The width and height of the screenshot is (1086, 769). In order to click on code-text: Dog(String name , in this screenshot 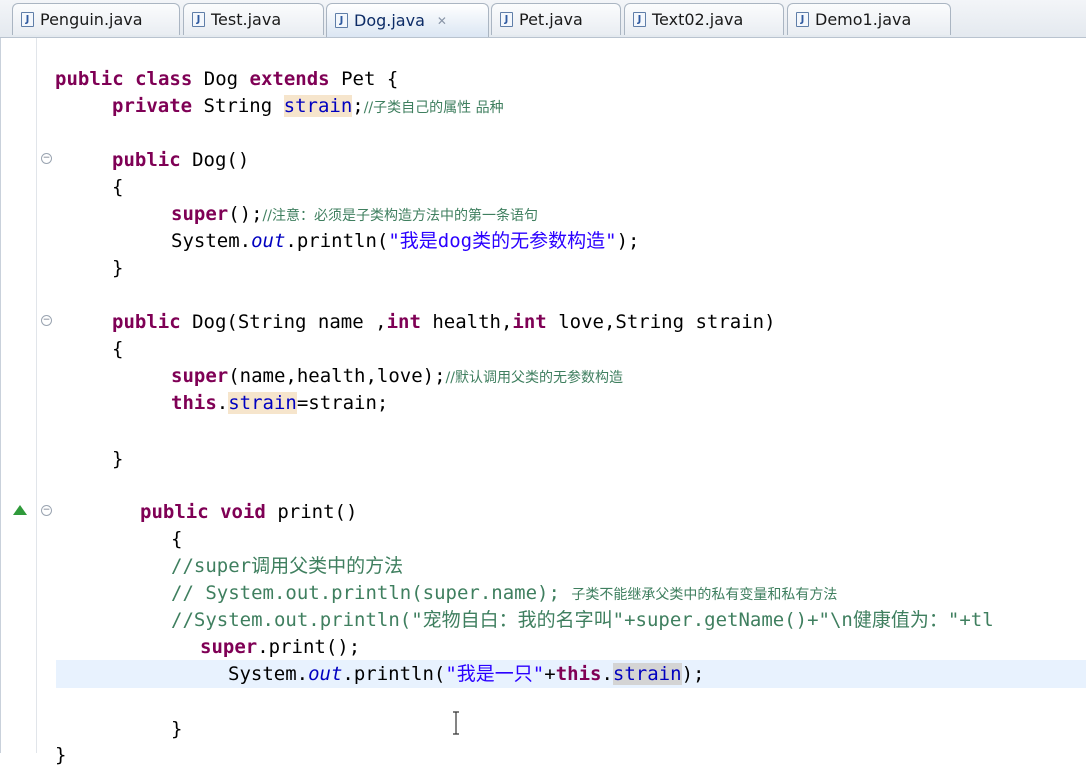, I will do `click(289, 322)`.